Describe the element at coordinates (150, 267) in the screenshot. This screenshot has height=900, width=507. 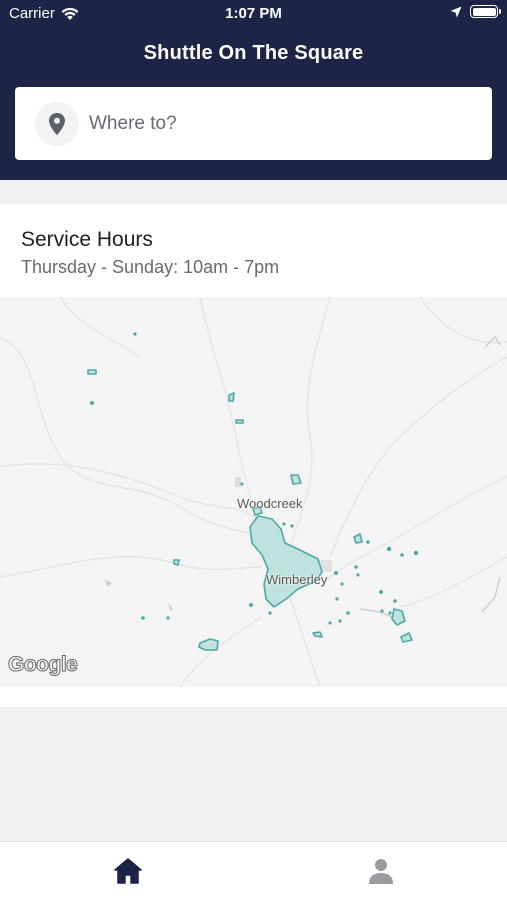
I see `service-hours-detail: Thursday - Sunday: 10am - 7pm` at that location.